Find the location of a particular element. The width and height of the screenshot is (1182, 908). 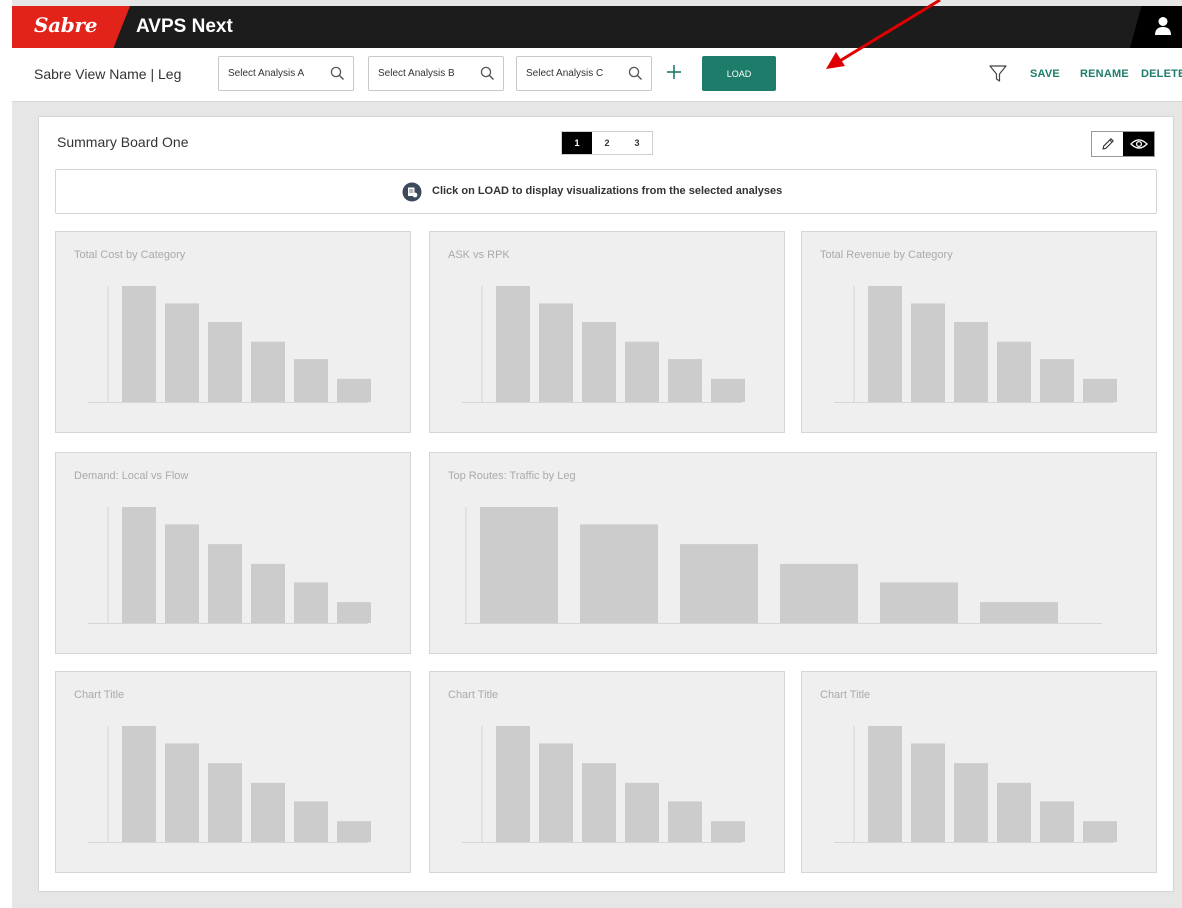

app-name: AVPS Next is located at coordinates (184, 26).